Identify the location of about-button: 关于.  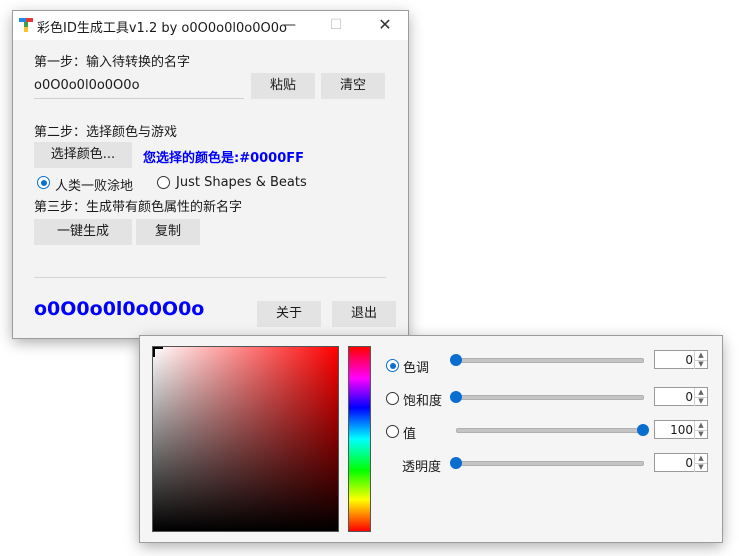
(289, 314).